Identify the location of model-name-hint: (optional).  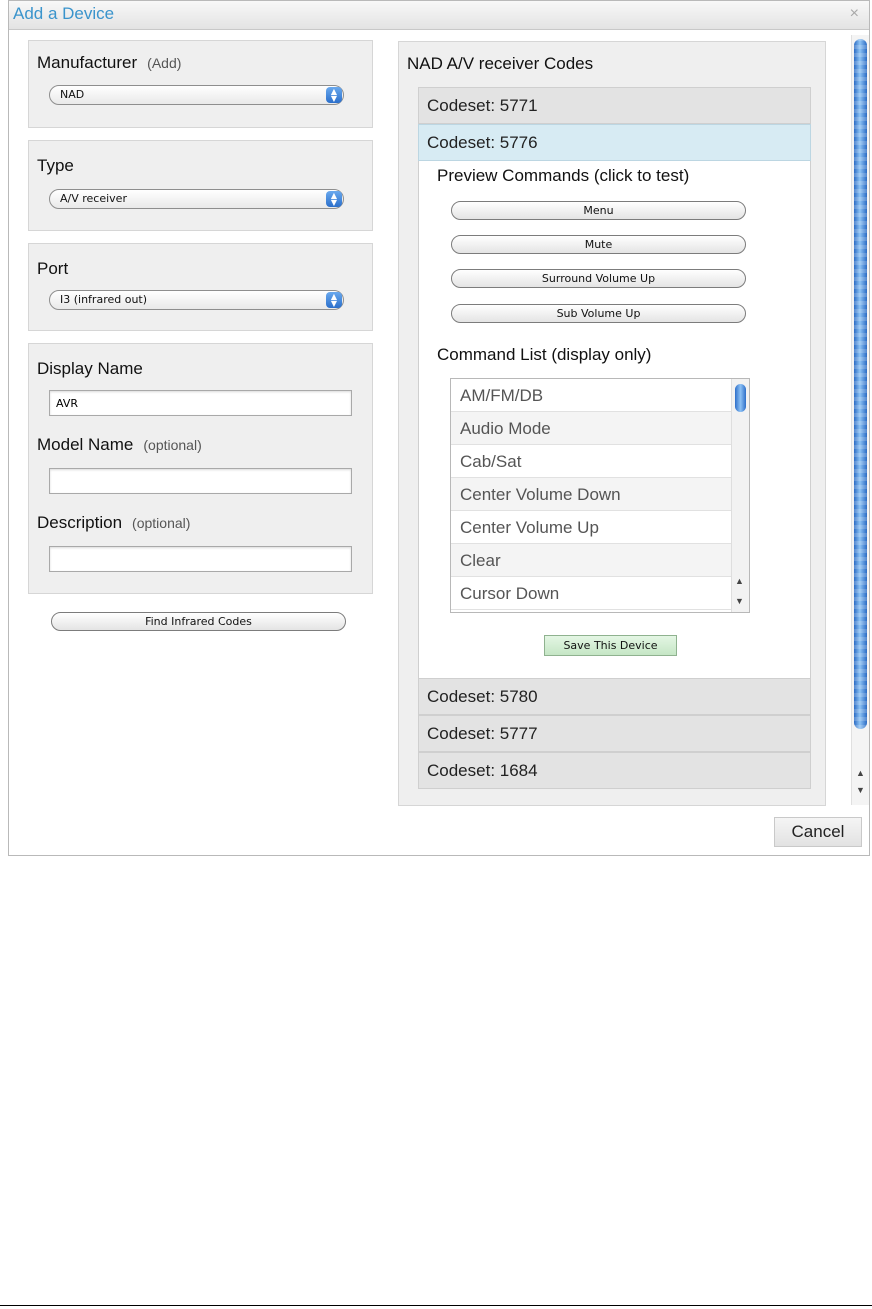
(172, 445).